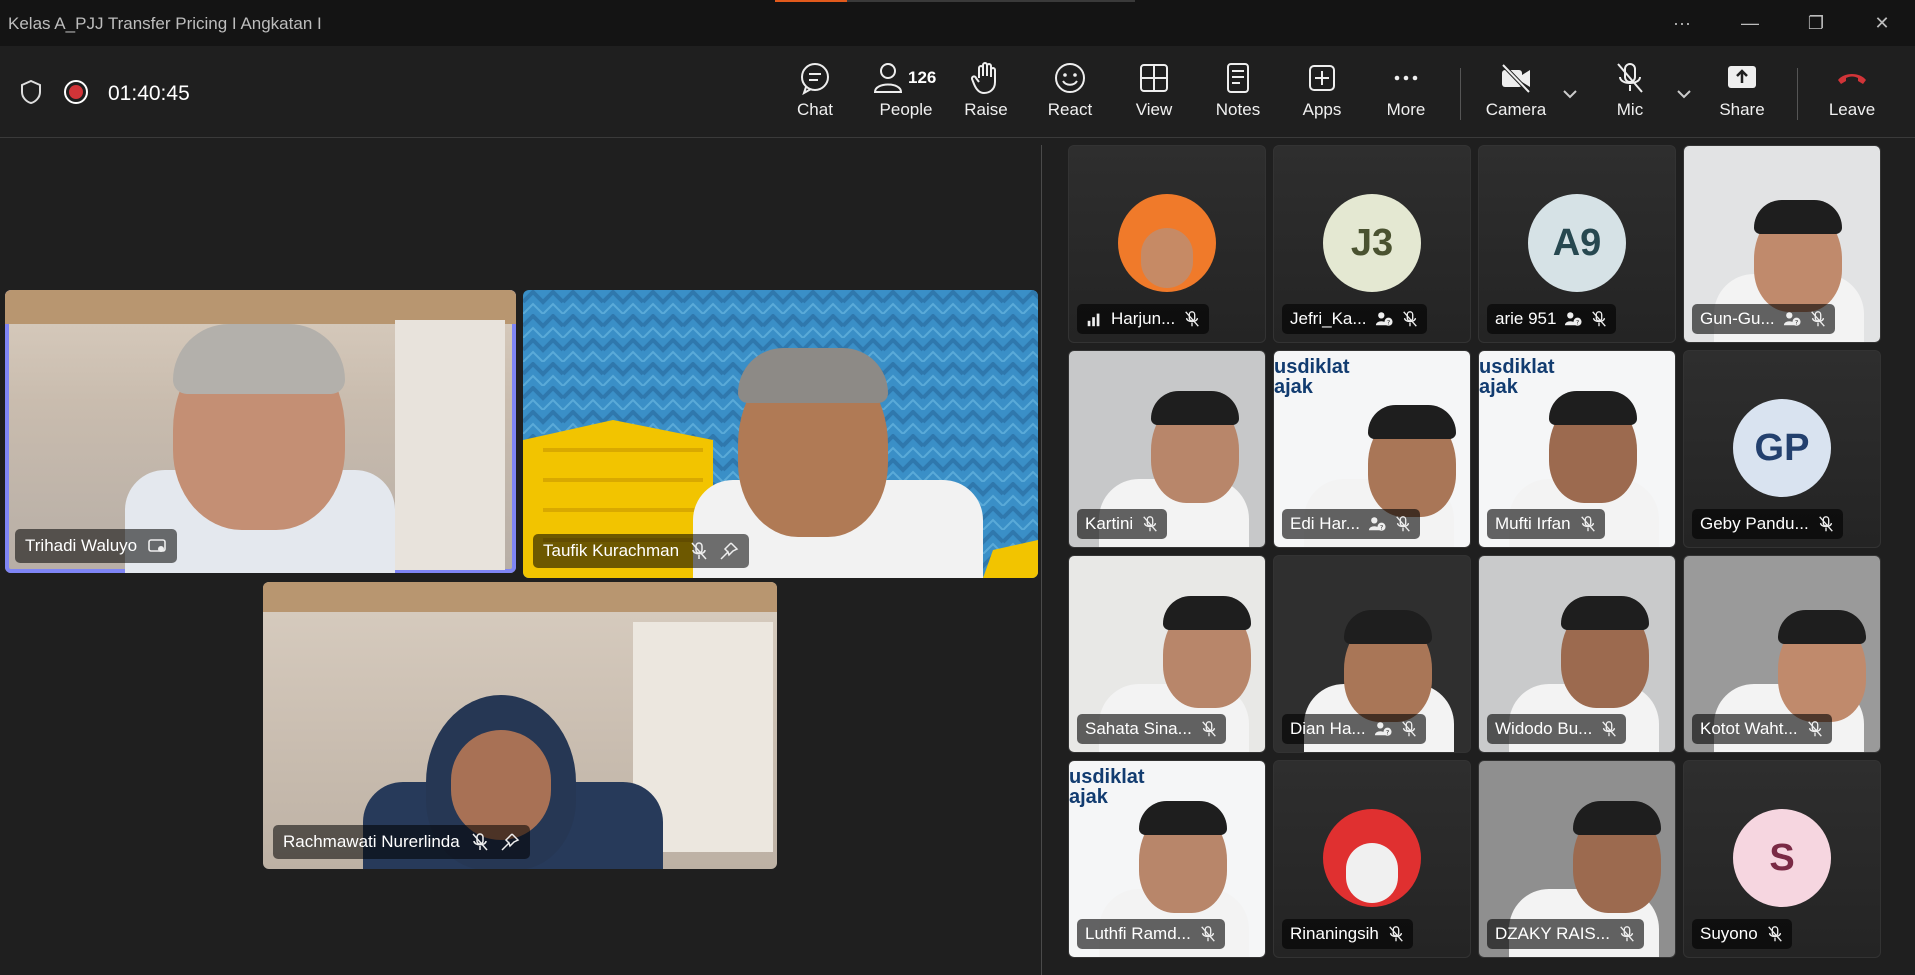 Image resolution: width=1915 pixels, height=975 pixels. What do you see at coordinates (955, 1) in the screenshot?
I see `loading-bar` at bounding box center [955, 1].